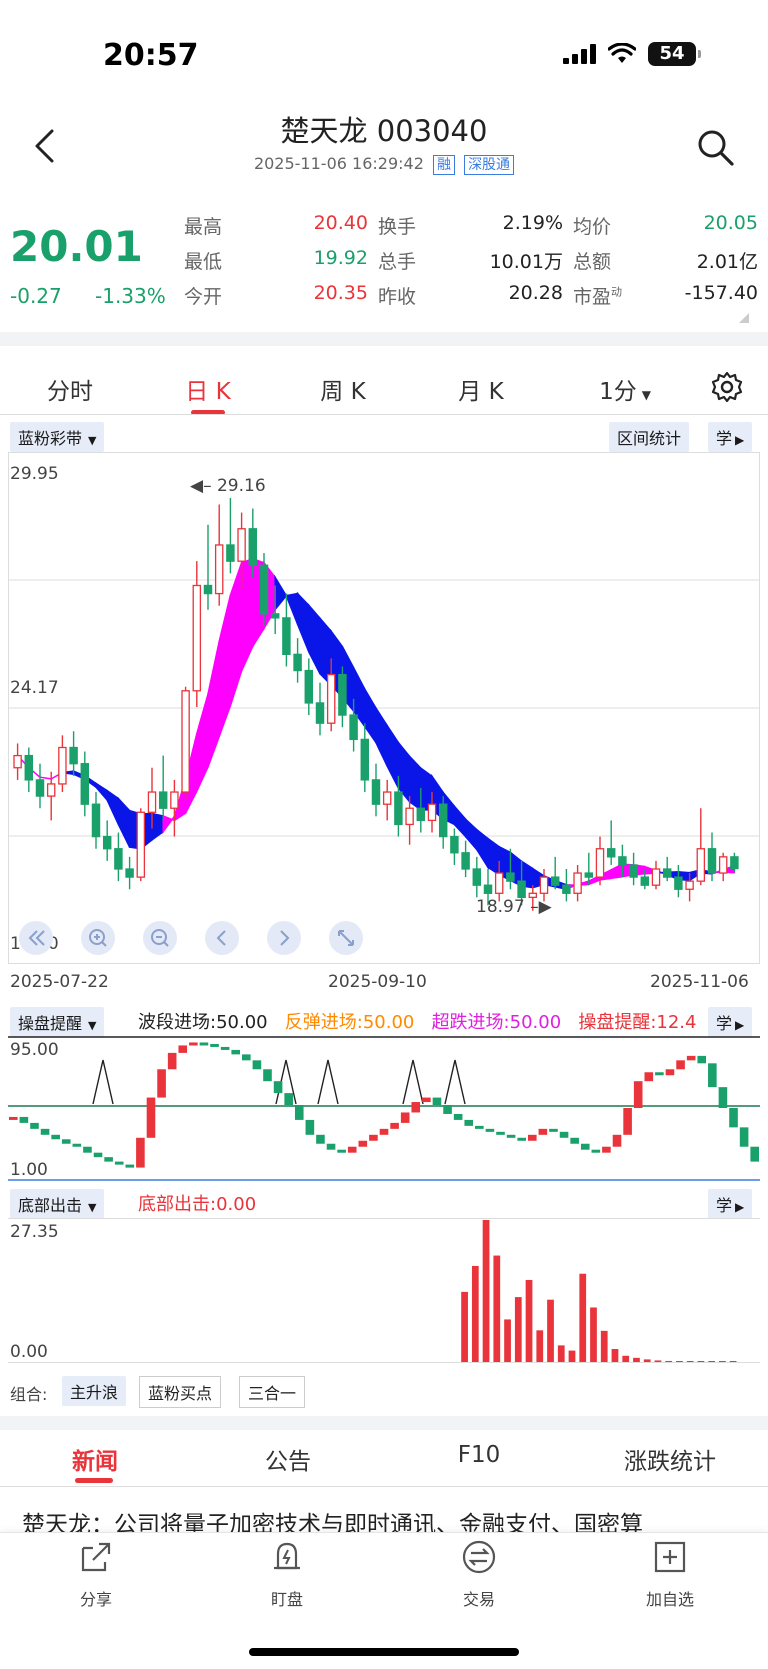  Describe the element at coordinates (284, 938) in the screenshot. I see `pan-right-icon` at that location.